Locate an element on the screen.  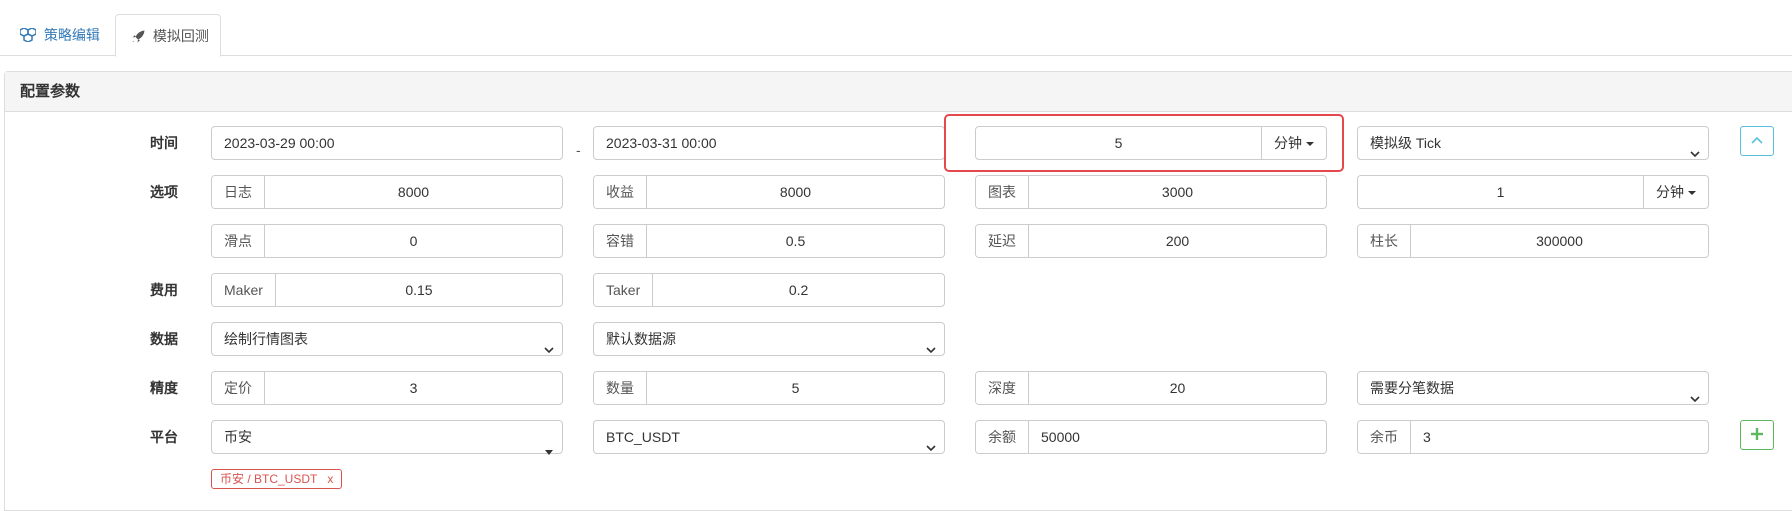
slippage-input: 0 is located at coordinates (413, 241).